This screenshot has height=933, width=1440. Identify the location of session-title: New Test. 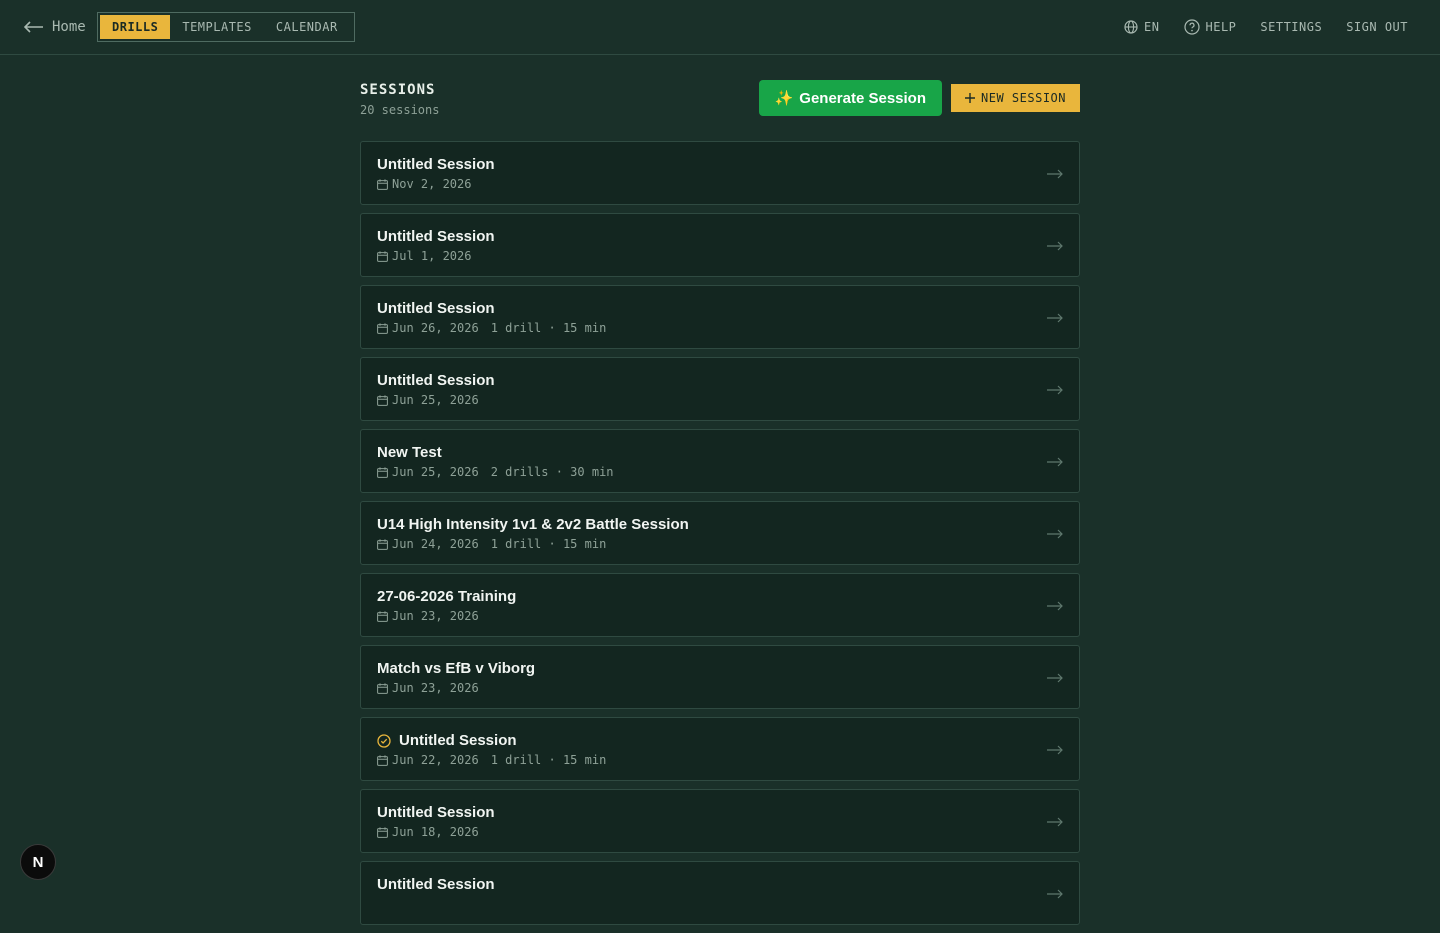
(409, 452).